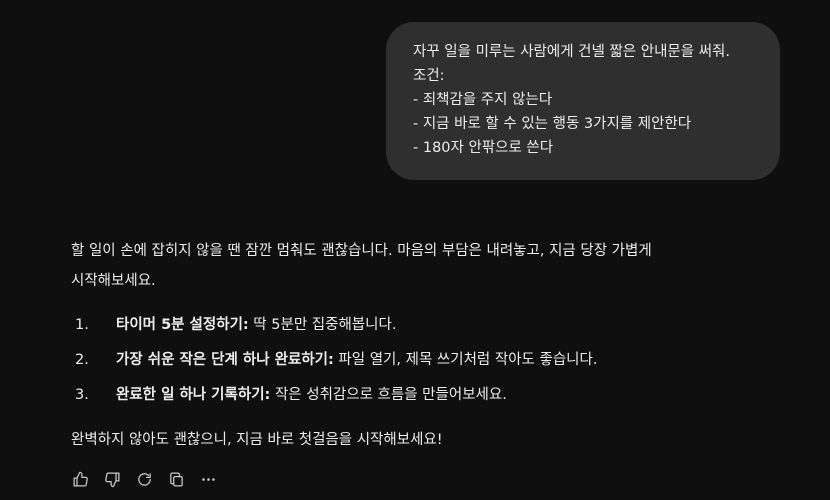 Image resolution: width=830 pixels, height=500 pixels. What do you see at coordinates (257, 440) in the screenshot?
I see `assistant-outro: 완벽하지 않아도 괜찮으니, 지금 바로 첫걸음을 시작해보세요!` at bounding box center [257, 440].